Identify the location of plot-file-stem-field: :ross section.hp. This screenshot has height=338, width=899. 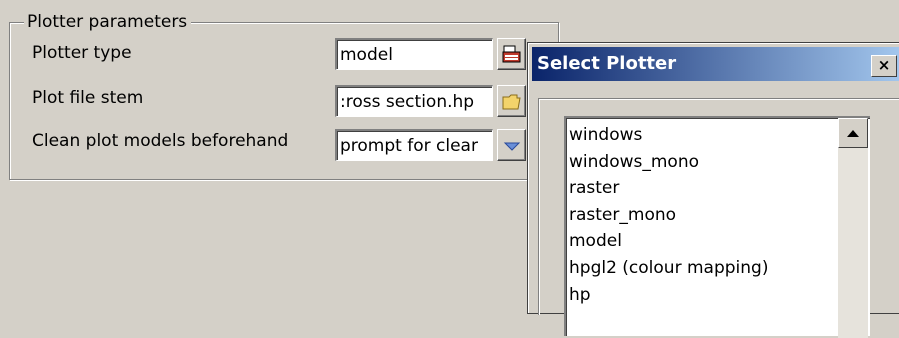
(414, 101).